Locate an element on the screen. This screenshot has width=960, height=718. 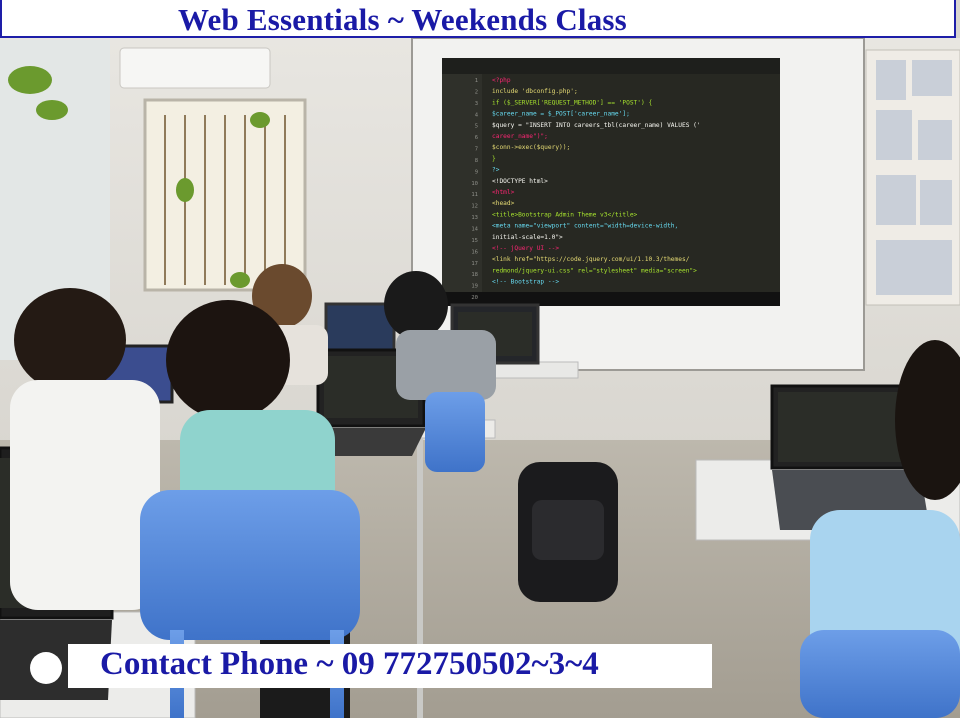
line-number: 10 is located at coordinates (474, 184).